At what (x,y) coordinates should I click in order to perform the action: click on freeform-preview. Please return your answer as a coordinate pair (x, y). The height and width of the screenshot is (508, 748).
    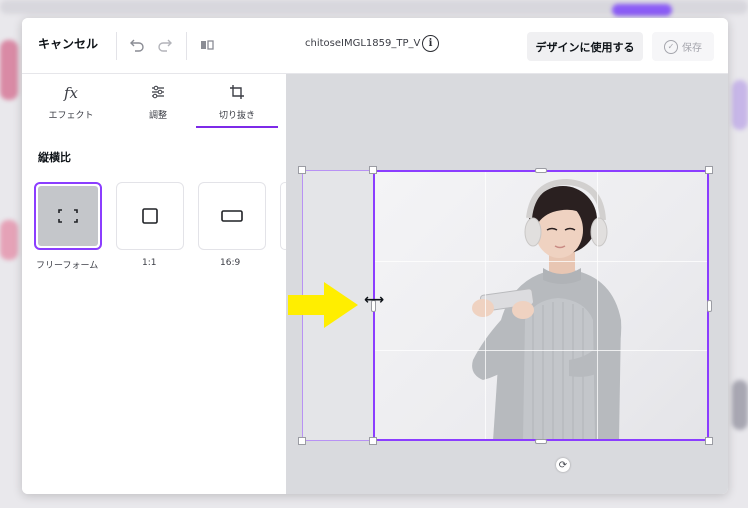
    Looking at the image, I should click on (68, 216).